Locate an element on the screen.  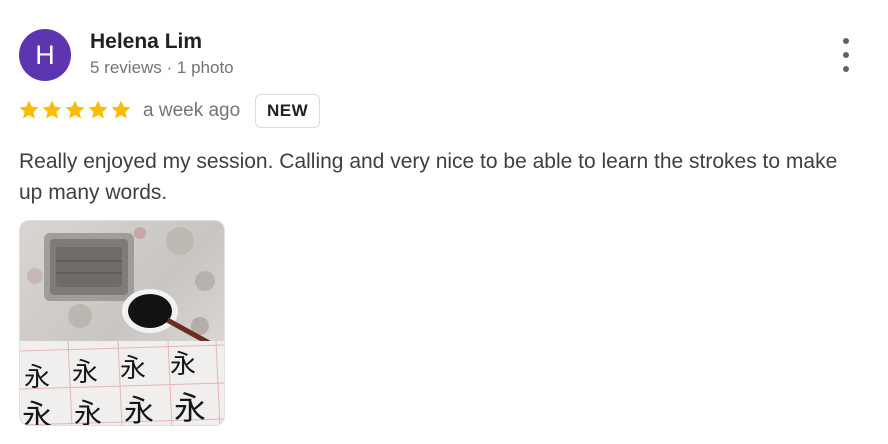
avatar-letter: H is located at coordinates (45, 54).